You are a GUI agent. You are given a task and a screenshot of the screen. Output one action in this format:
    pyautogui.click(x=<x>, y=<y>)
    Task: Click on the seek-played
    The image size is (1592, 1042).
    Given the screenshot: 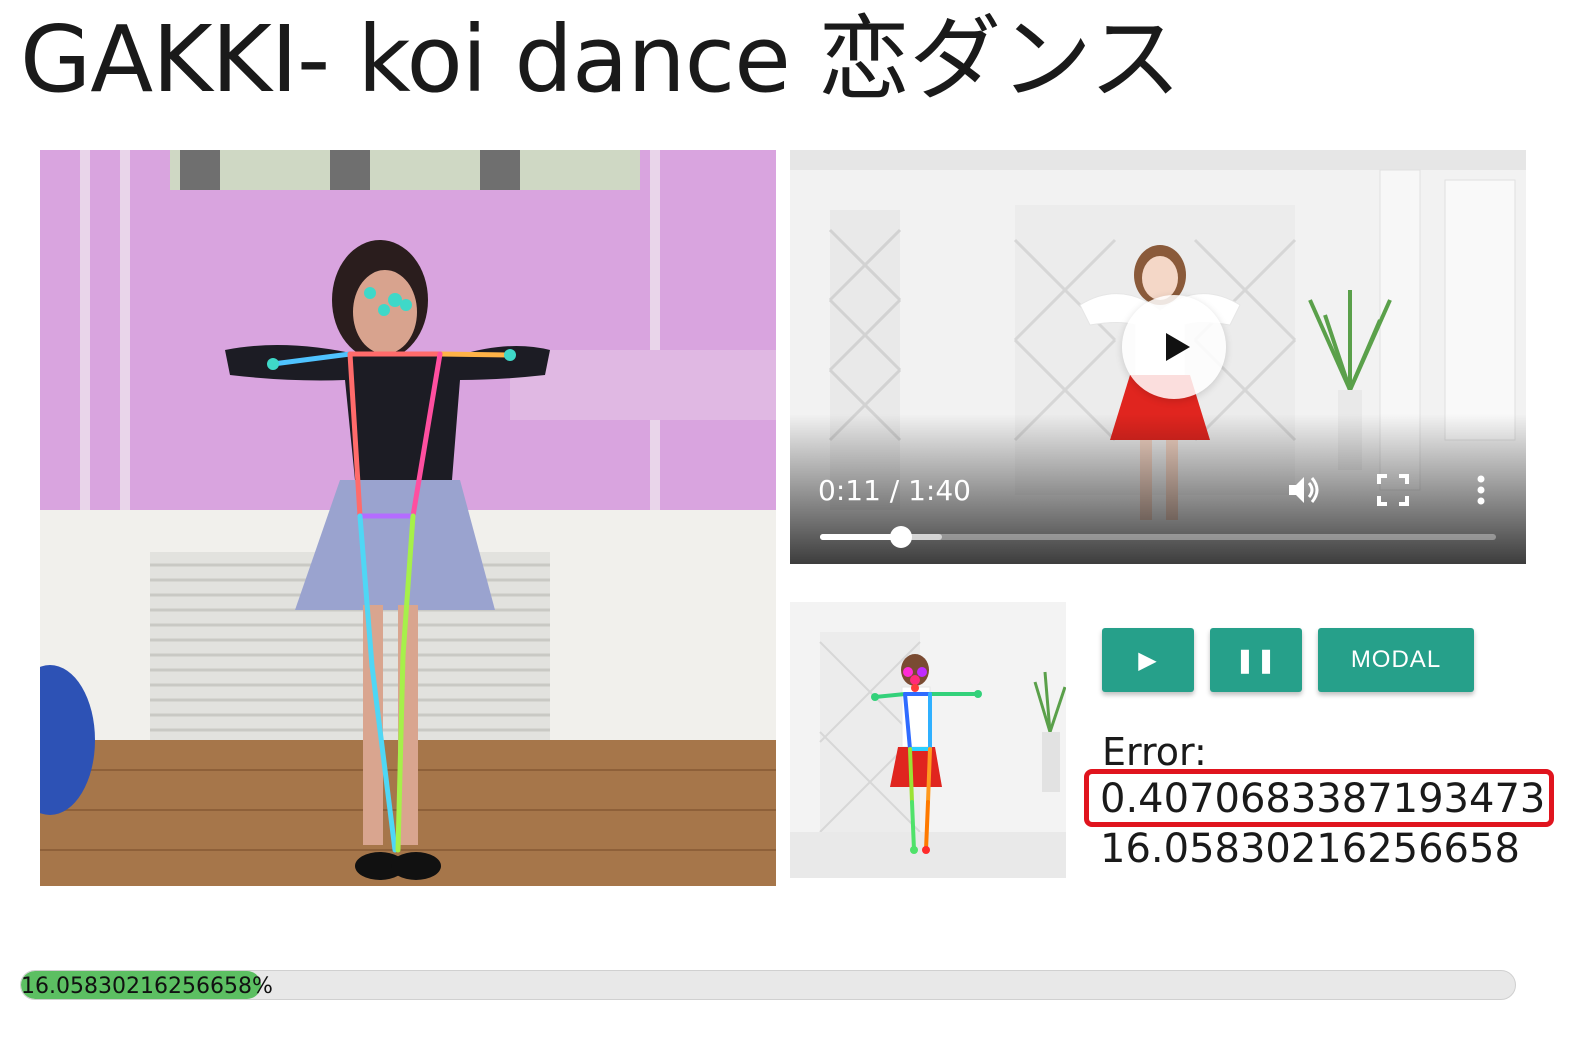 What is the action you would take?
    pyautogui.click(x=861, y=537)
    